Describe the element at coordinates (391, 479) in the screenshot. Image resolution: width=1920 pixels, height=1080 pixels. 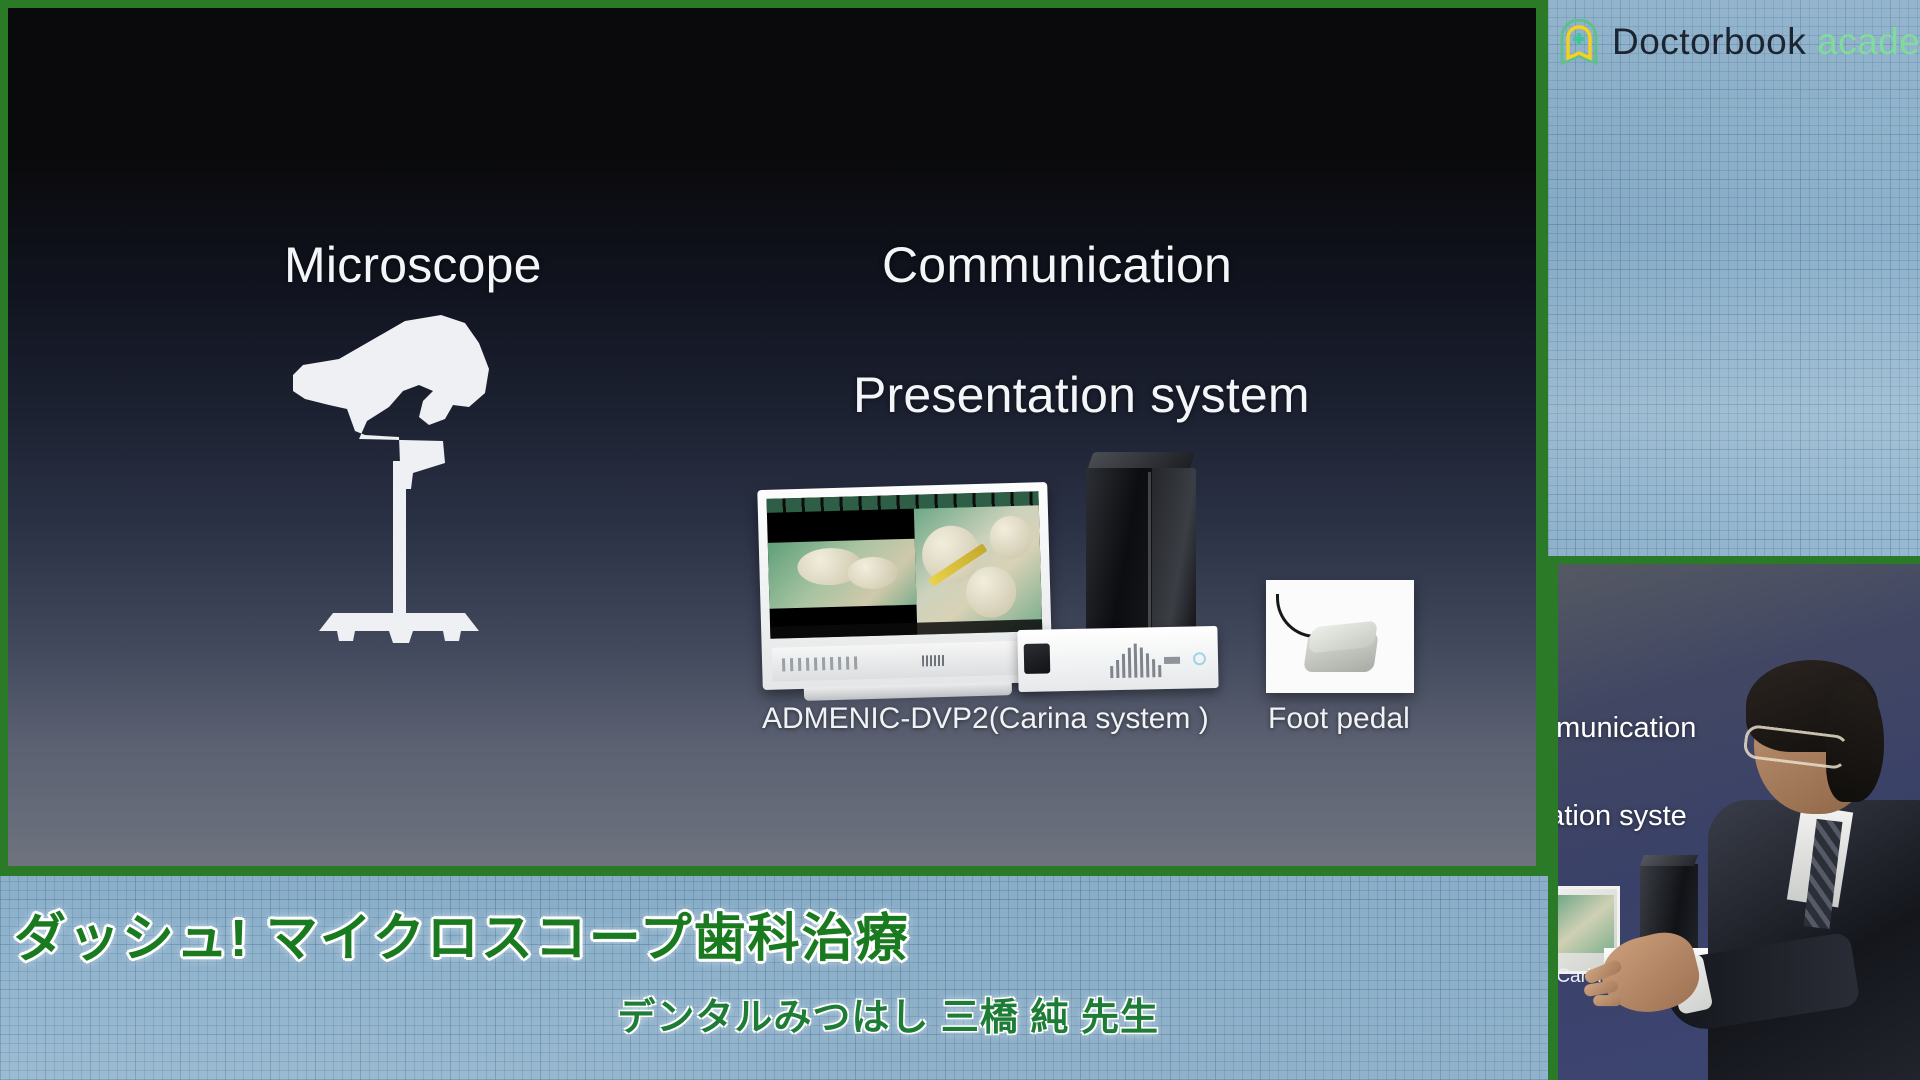
I see `dental-microscope-icon` at that location.